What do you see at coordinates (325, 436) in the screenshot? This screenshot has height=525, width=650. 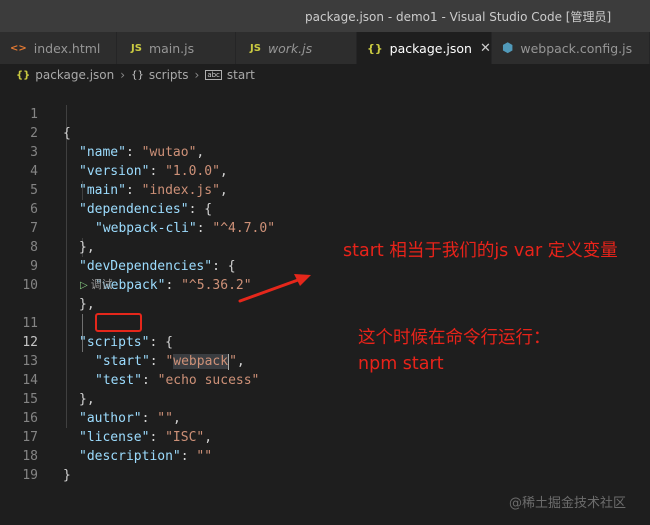 I see `code-line: 17 "description": ""` at bounding box center [325, 436].